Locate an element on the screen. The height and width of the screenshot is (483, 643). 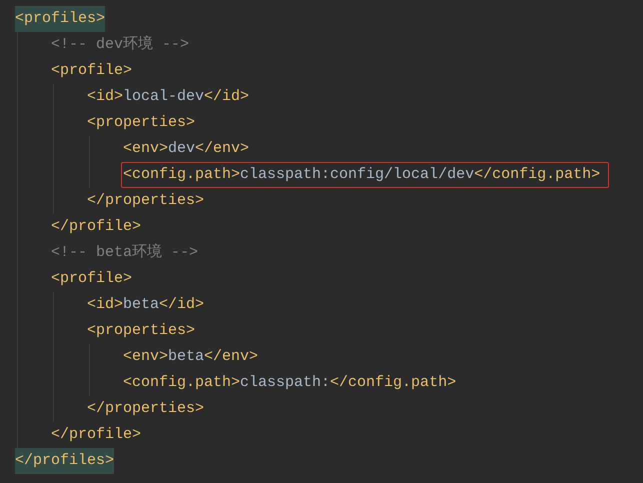
tag-value: classpath: is located at coordinates (285, 383).